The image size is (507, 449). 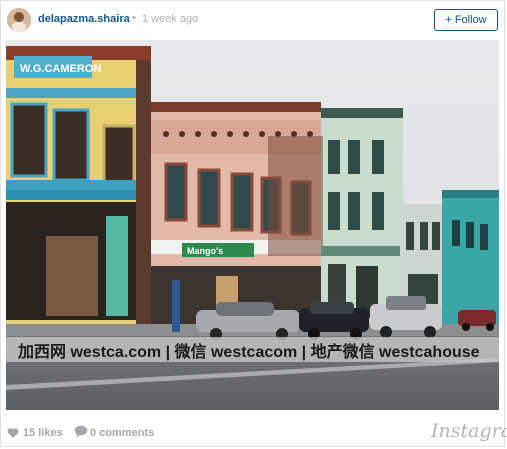 I want to click on post-timestamp: 1 week ago, so click(x=170, y=19).